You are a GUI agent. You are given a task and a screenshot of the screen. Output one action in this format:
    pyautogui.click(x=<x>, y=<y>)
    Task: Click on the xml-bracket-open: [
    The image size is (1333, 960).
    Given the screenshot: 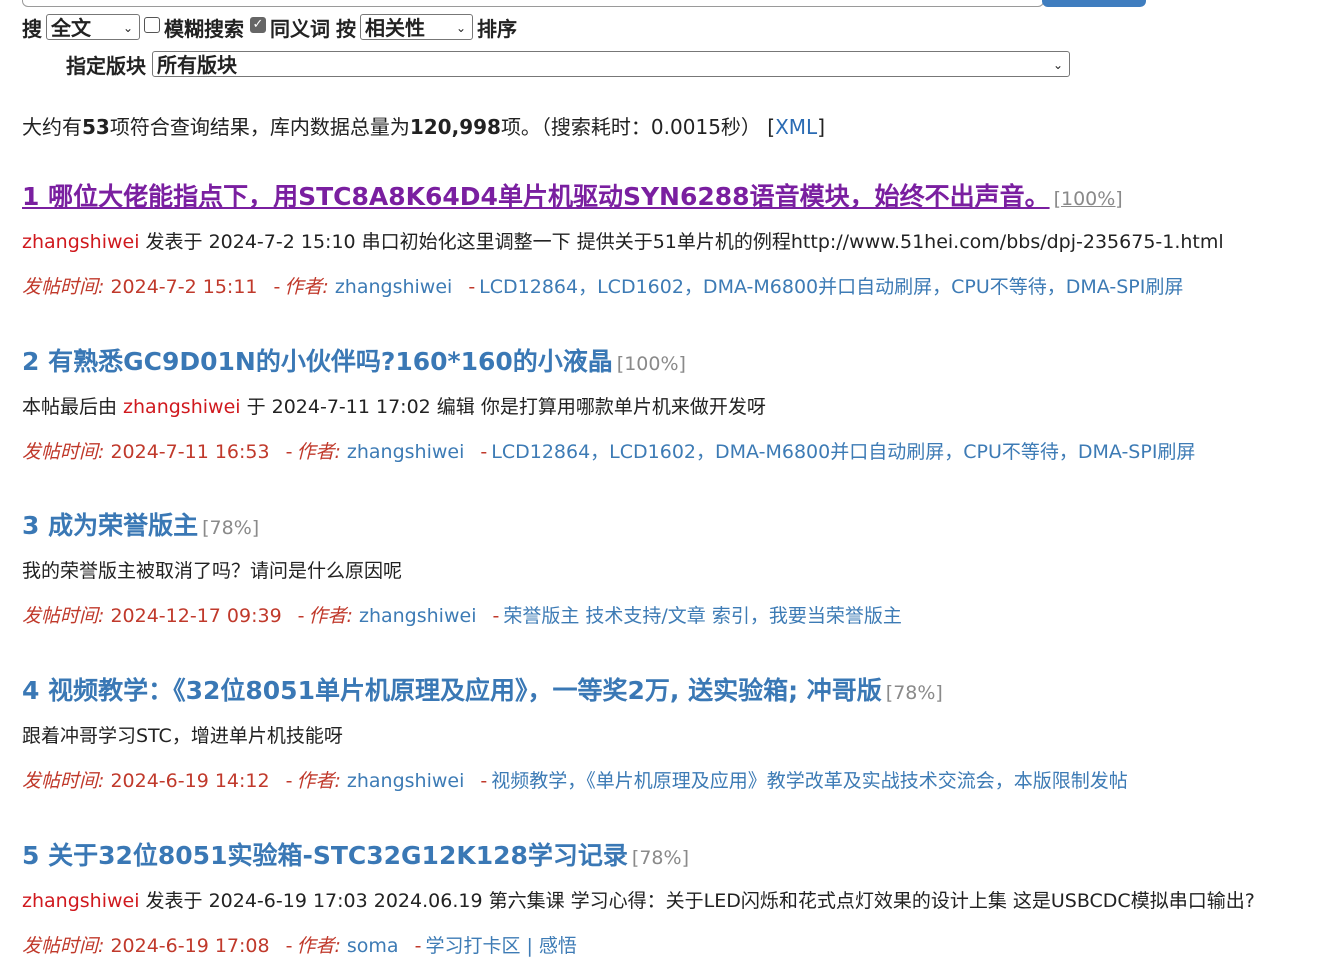 What is the action you would take?
    pyautogui.click(x=771, y=127)
    